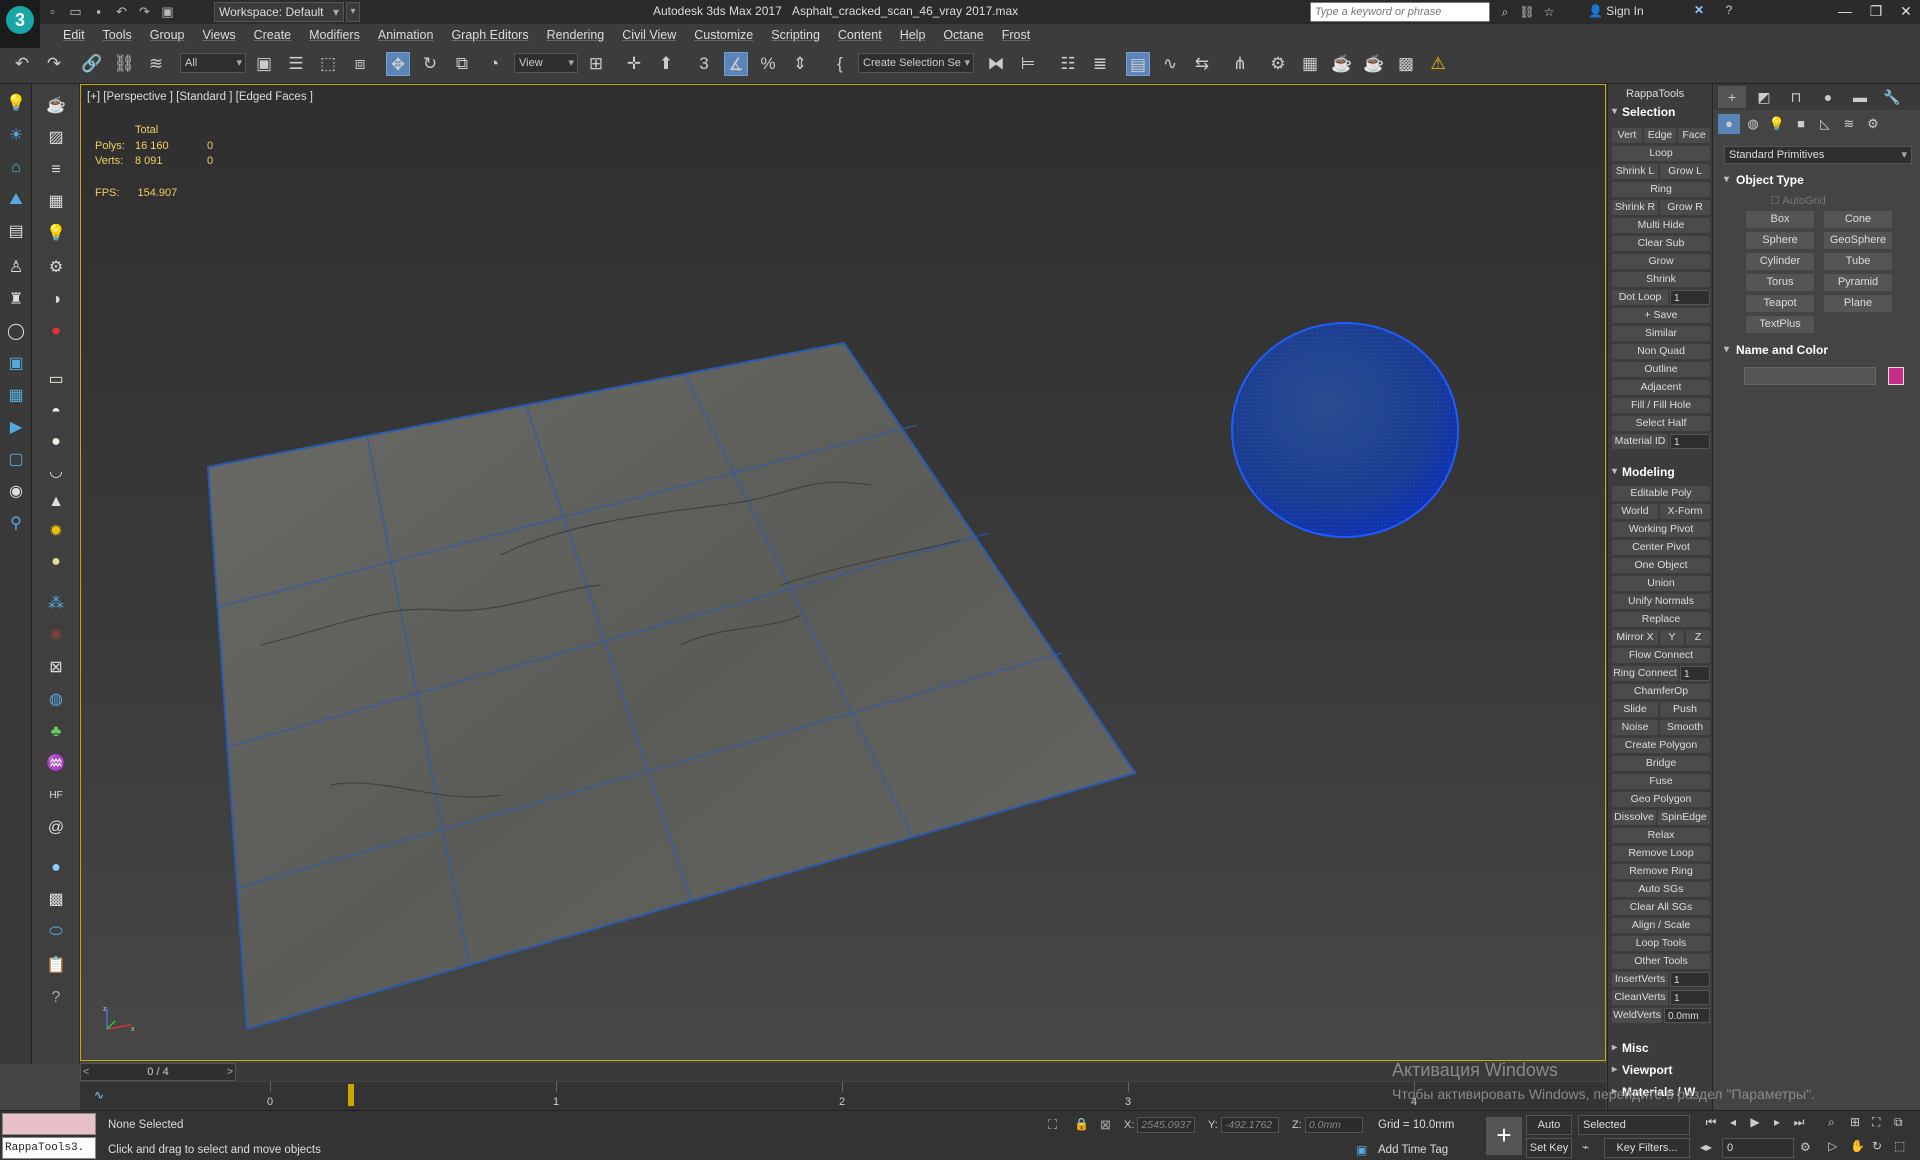 The width and height of the screenshot is (1920, 1160). What do you see at coordinates (74, 35) in the screenshot?
I see `menu-edit: Edit` at bounding box center [74, 35].